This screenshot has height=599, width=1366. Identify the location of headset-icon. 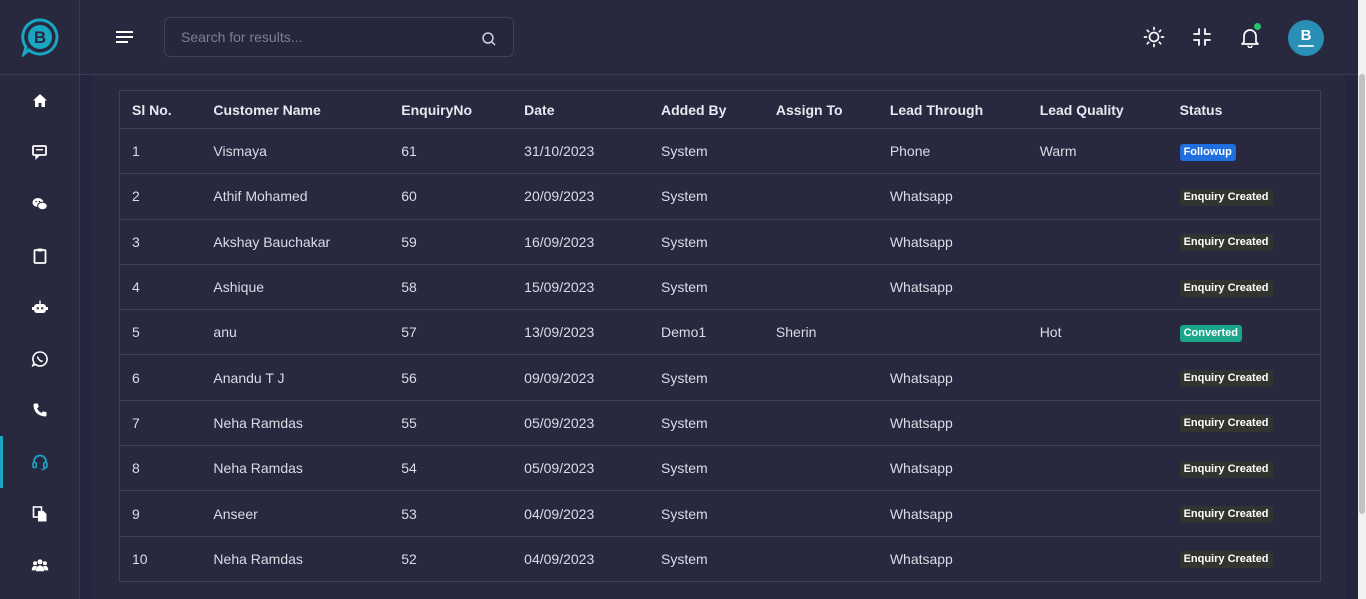
(39, 462).